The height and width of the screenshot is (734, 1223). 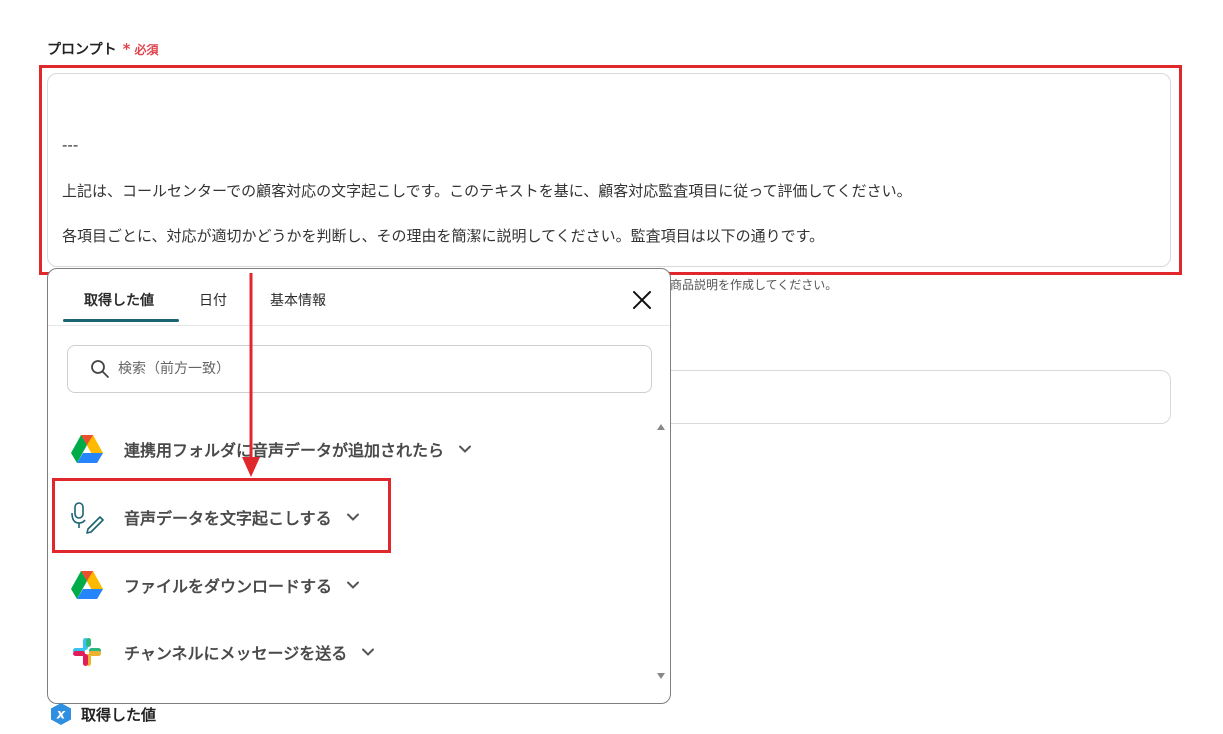 What do you see at coordinates (119, 714) in the screenshot?
I see `obtained-values-text: 取得した値` at bounding box center [119, 714].